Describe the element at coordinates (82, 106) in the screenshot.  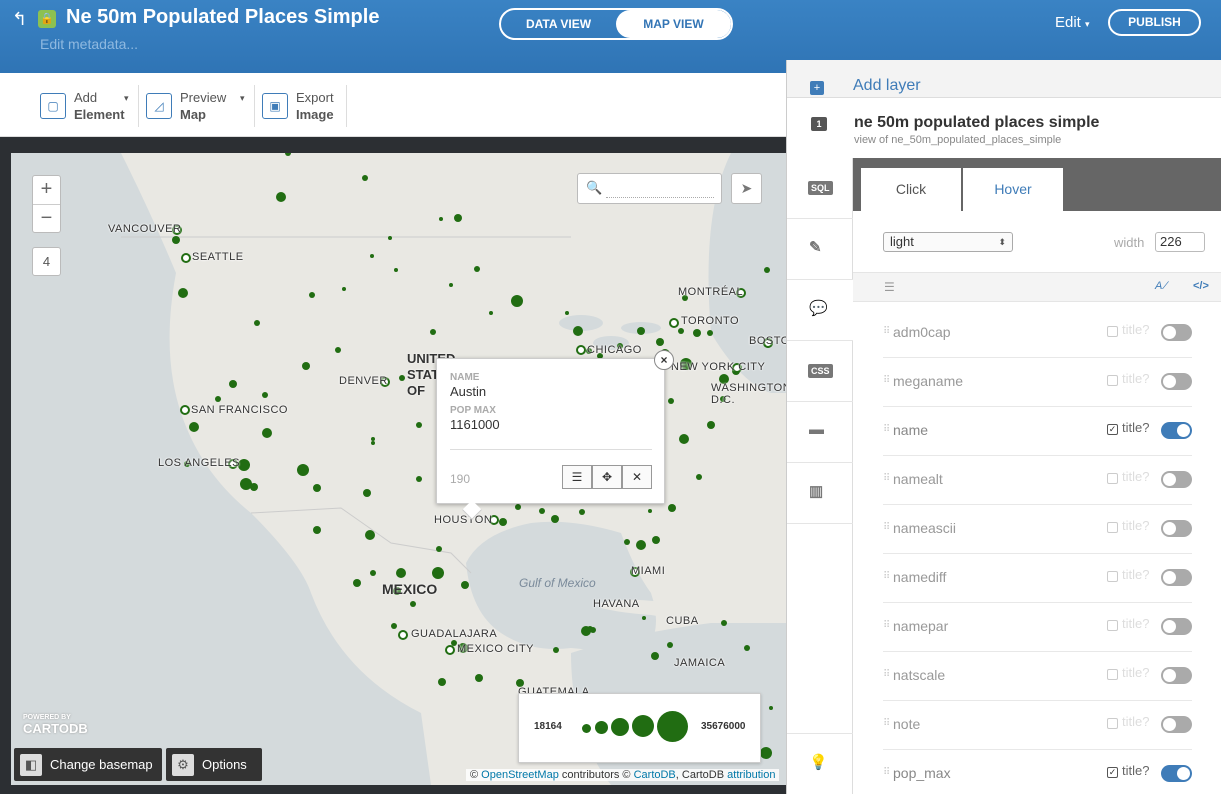
I see `add-element-button: ▢ Add Element` at that location.